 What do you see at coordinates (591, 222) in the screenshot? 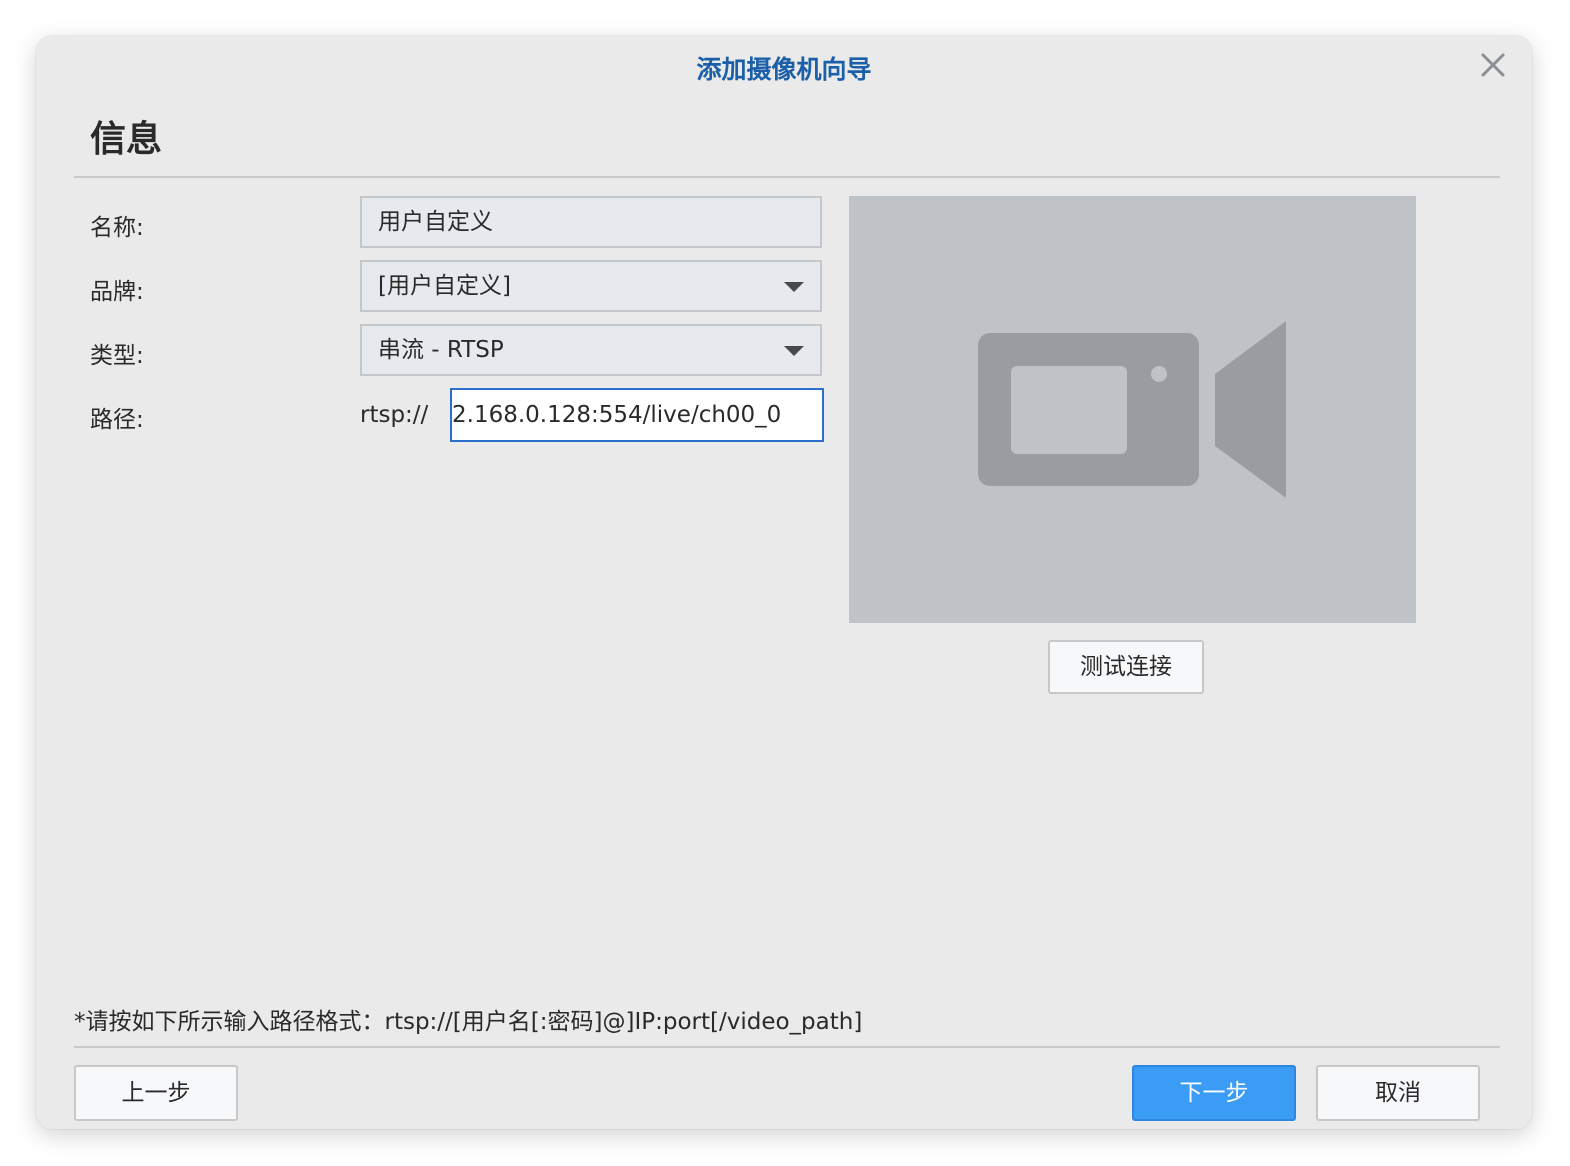
I see `name-field: 用户自定义` at bounding box center [591, 222].